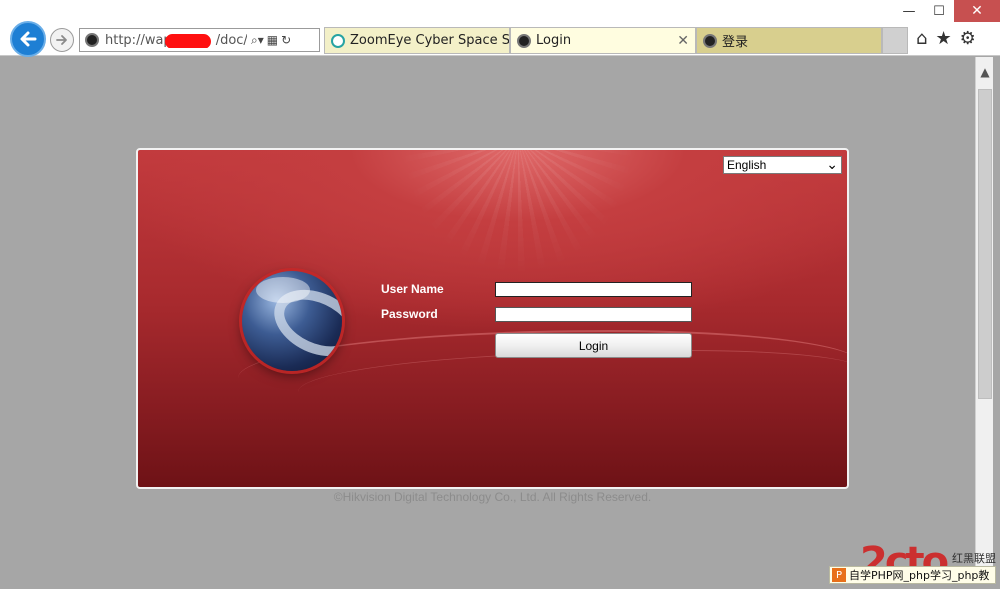 This screenshot has width=1000, height=589. Describe the element at coordinates (593, 289) in the screenshot. I see `username-input` at that location.